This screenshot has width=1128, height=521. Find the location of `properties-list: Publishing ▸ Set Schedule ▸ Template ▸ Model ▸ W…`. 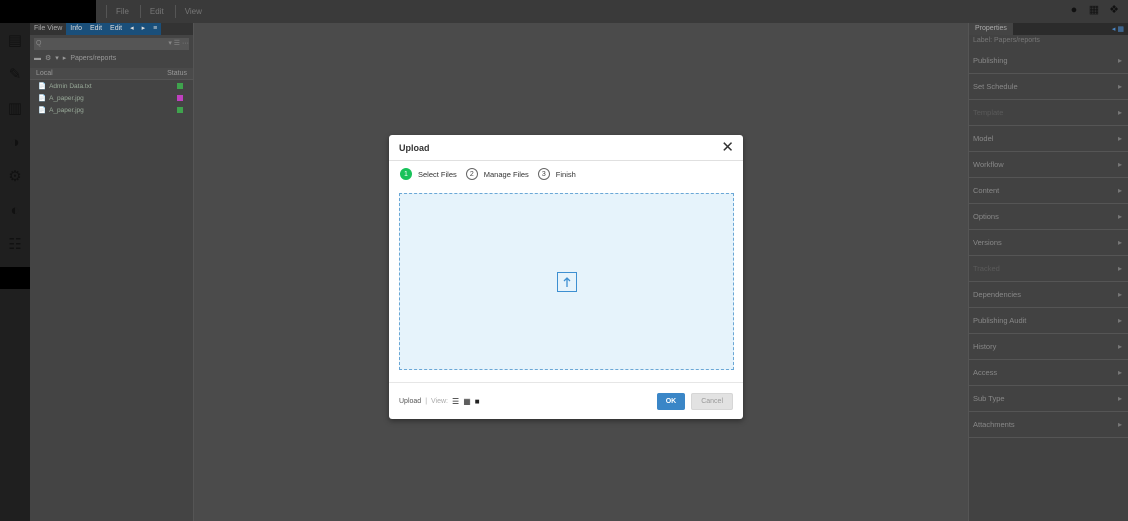

properties-list: Publishing ▸ Set Schedule ▸ Template ▸ Model ▸ W… is located at coordinates (1048, 243).